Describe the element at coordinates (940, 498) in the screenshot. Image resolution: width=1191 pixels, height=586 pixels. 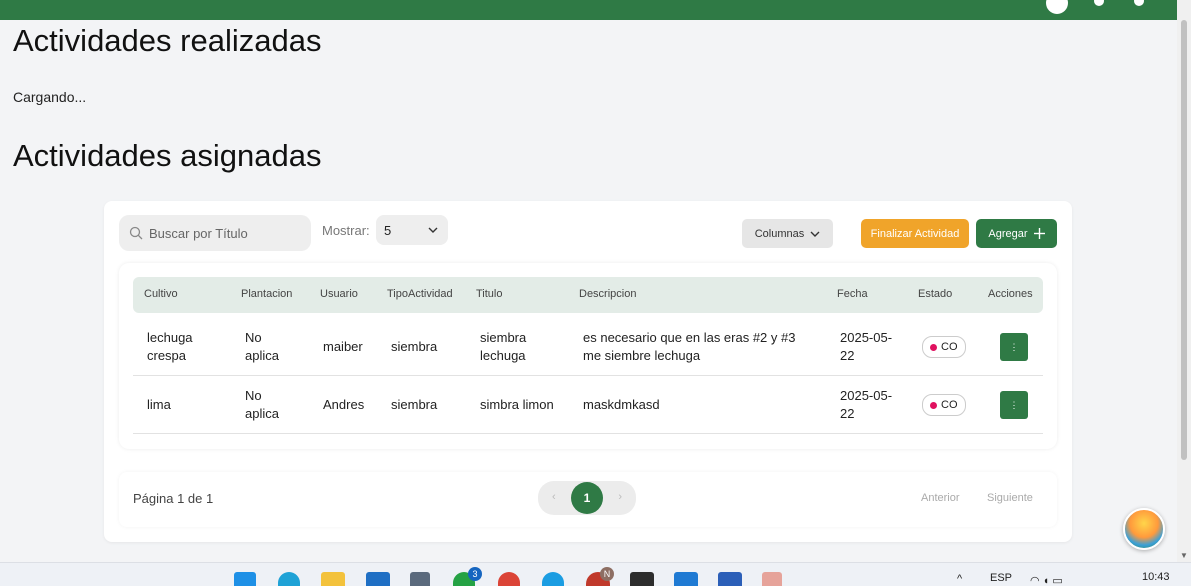
I see `previous-page-button: Anterior` at that location.